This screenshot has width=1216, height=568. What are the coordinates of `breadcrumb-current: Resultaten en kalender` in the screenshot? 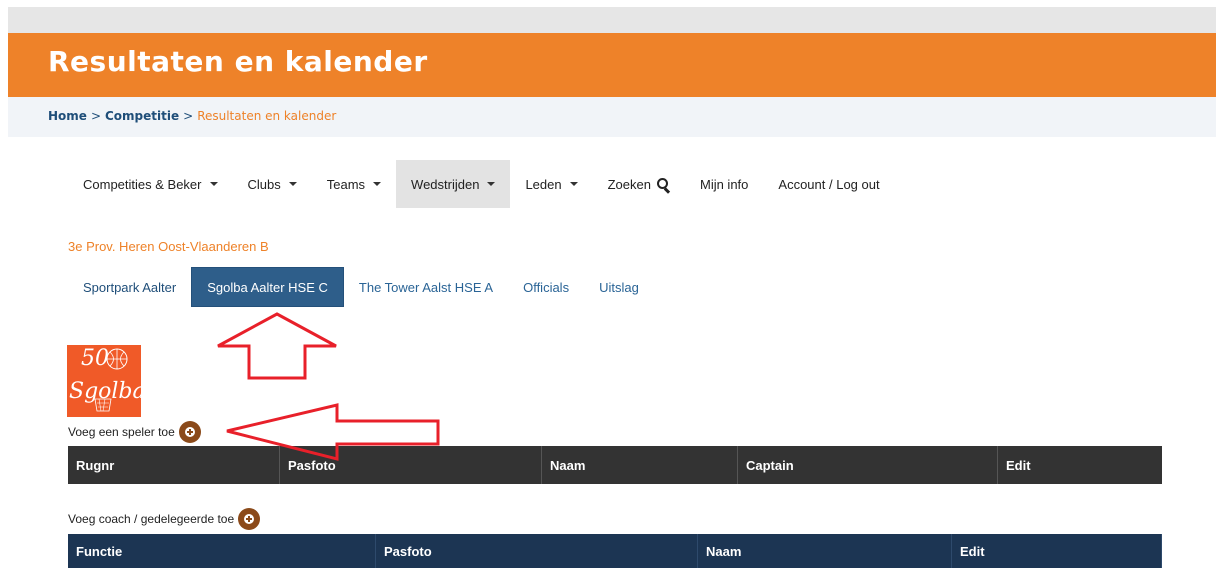 It's located at (267, 116).